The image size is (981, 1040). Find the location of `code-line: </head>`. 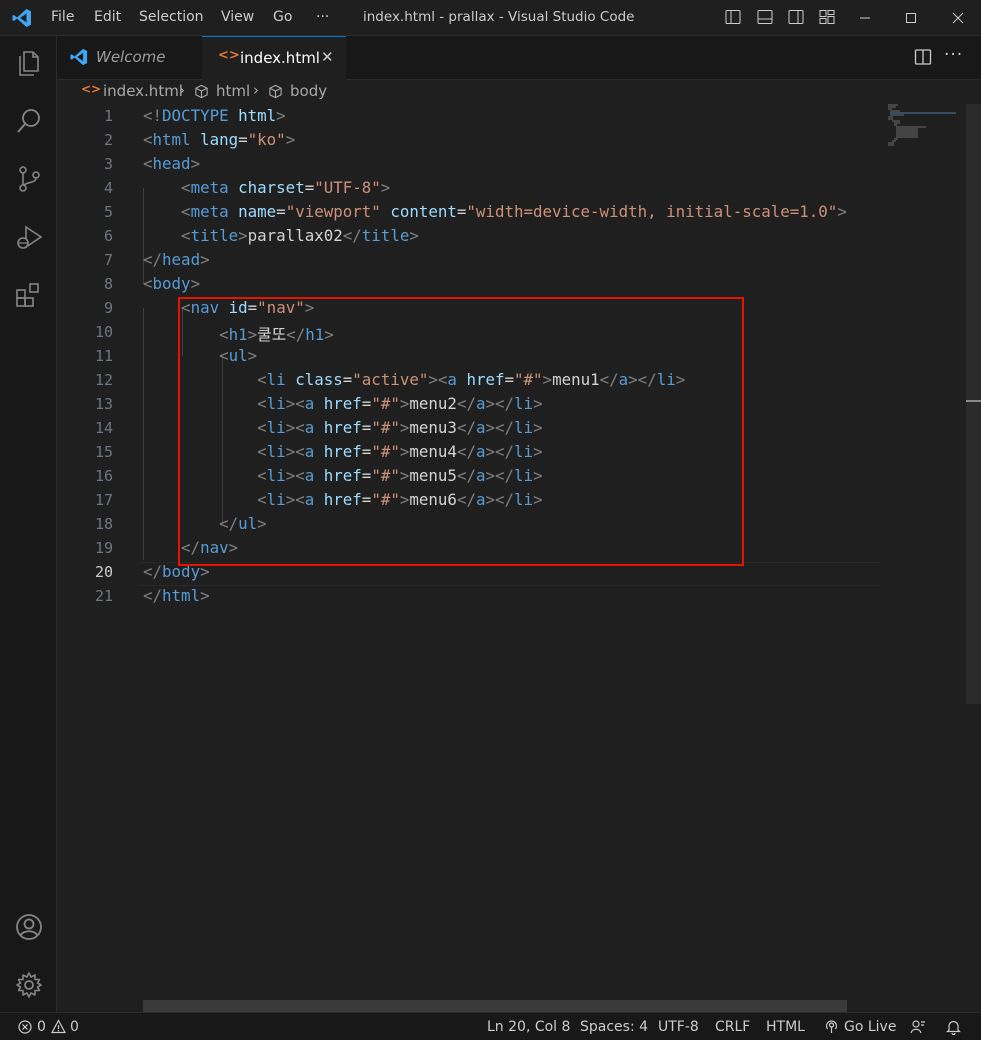

code-line: </head> is located at coordinates (176, 259).